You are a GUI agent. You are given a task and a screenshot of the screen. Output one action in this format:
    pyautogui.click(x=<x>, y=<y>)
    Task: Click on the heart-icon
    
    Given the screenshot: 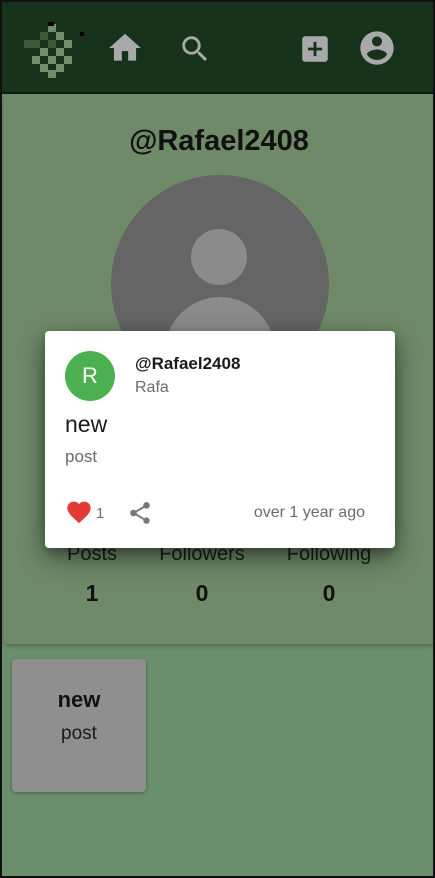 What is the action you would take?
    pyautogui.click(x=79, y=511)
    